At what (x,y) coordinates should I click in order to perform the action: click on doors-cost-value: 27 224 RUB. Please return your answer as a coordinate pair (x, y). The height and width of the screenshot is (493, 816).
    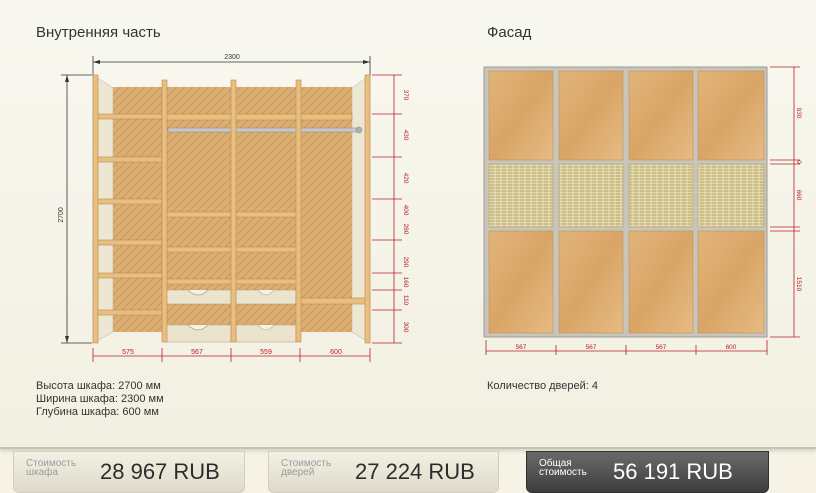
    Looking at the image, I should click on (415, 471).